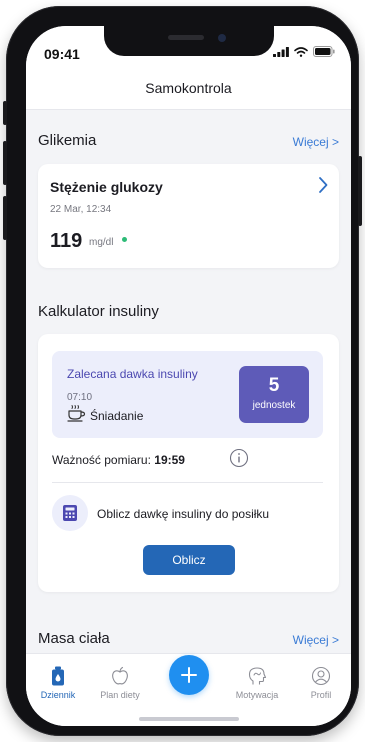 The image size is (365, 742). What do you see at coordinates (62, 54) in the screenshot?
I see `status-time: 09:41` at bounding box center [62, 54].